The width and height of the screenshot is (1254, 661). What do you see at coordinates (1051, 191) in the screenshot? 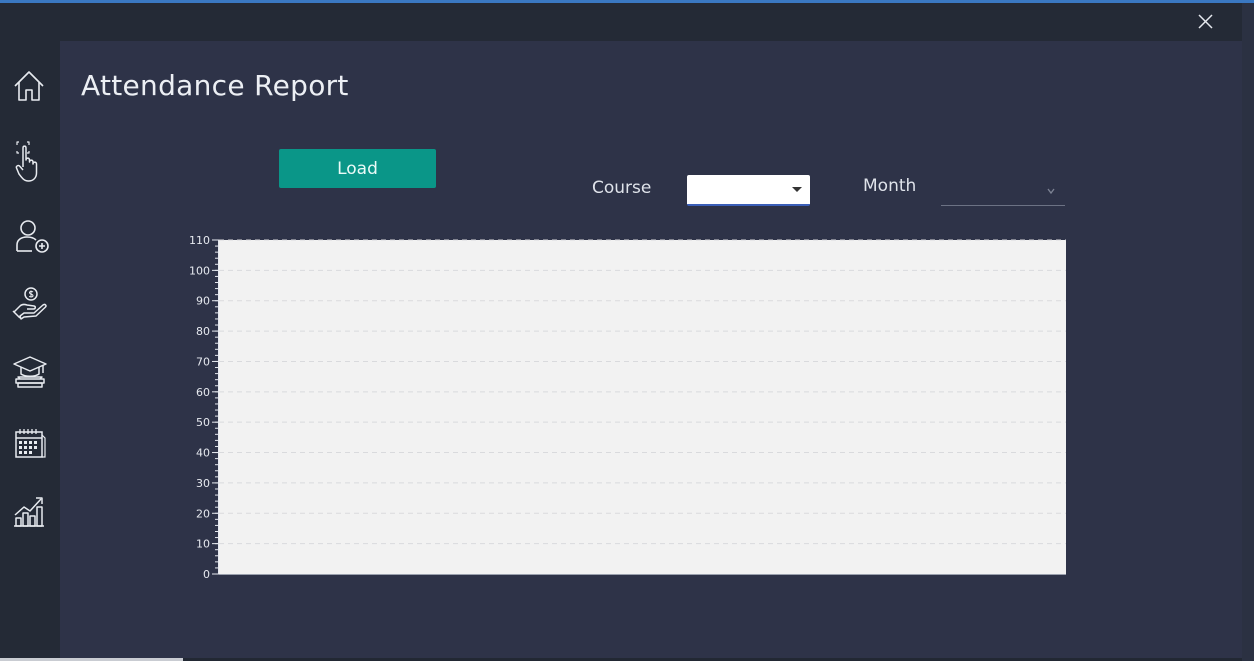
I see `chevron-down-icon` at bounding box center [1051, 191].